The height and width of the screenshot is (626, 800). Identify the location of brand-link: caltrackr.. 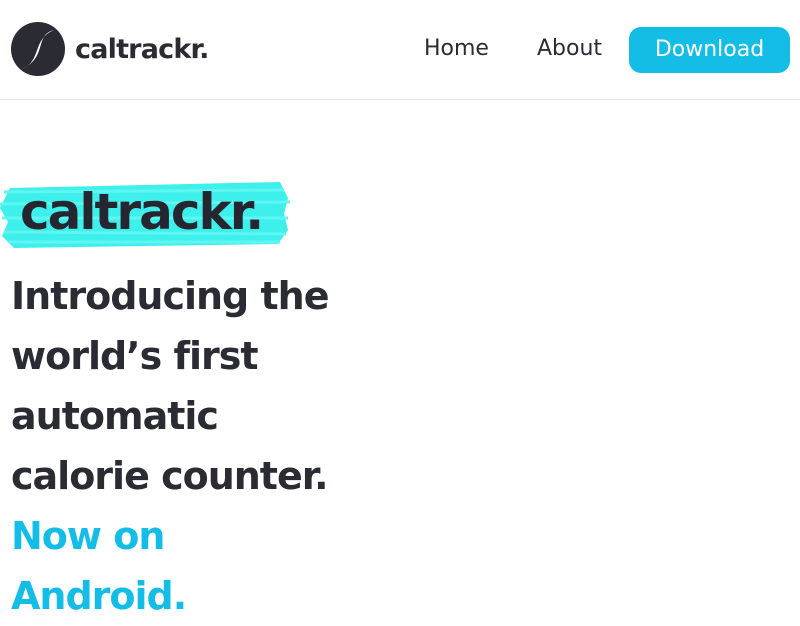
(109, 49).